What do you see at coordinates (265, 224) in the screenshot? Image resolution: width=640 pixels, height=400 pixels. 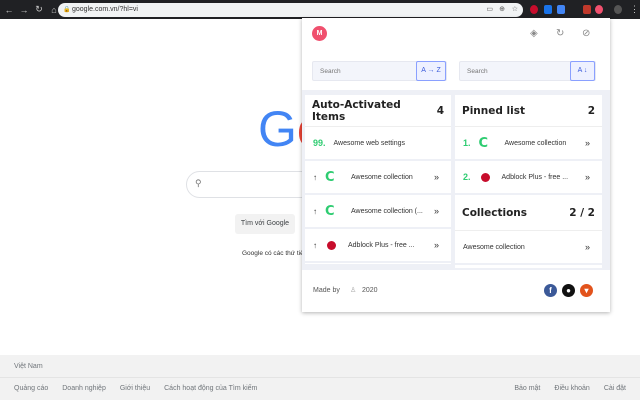 I see `google-search-button: Tìm với Google` at bounding box center [265, 224].